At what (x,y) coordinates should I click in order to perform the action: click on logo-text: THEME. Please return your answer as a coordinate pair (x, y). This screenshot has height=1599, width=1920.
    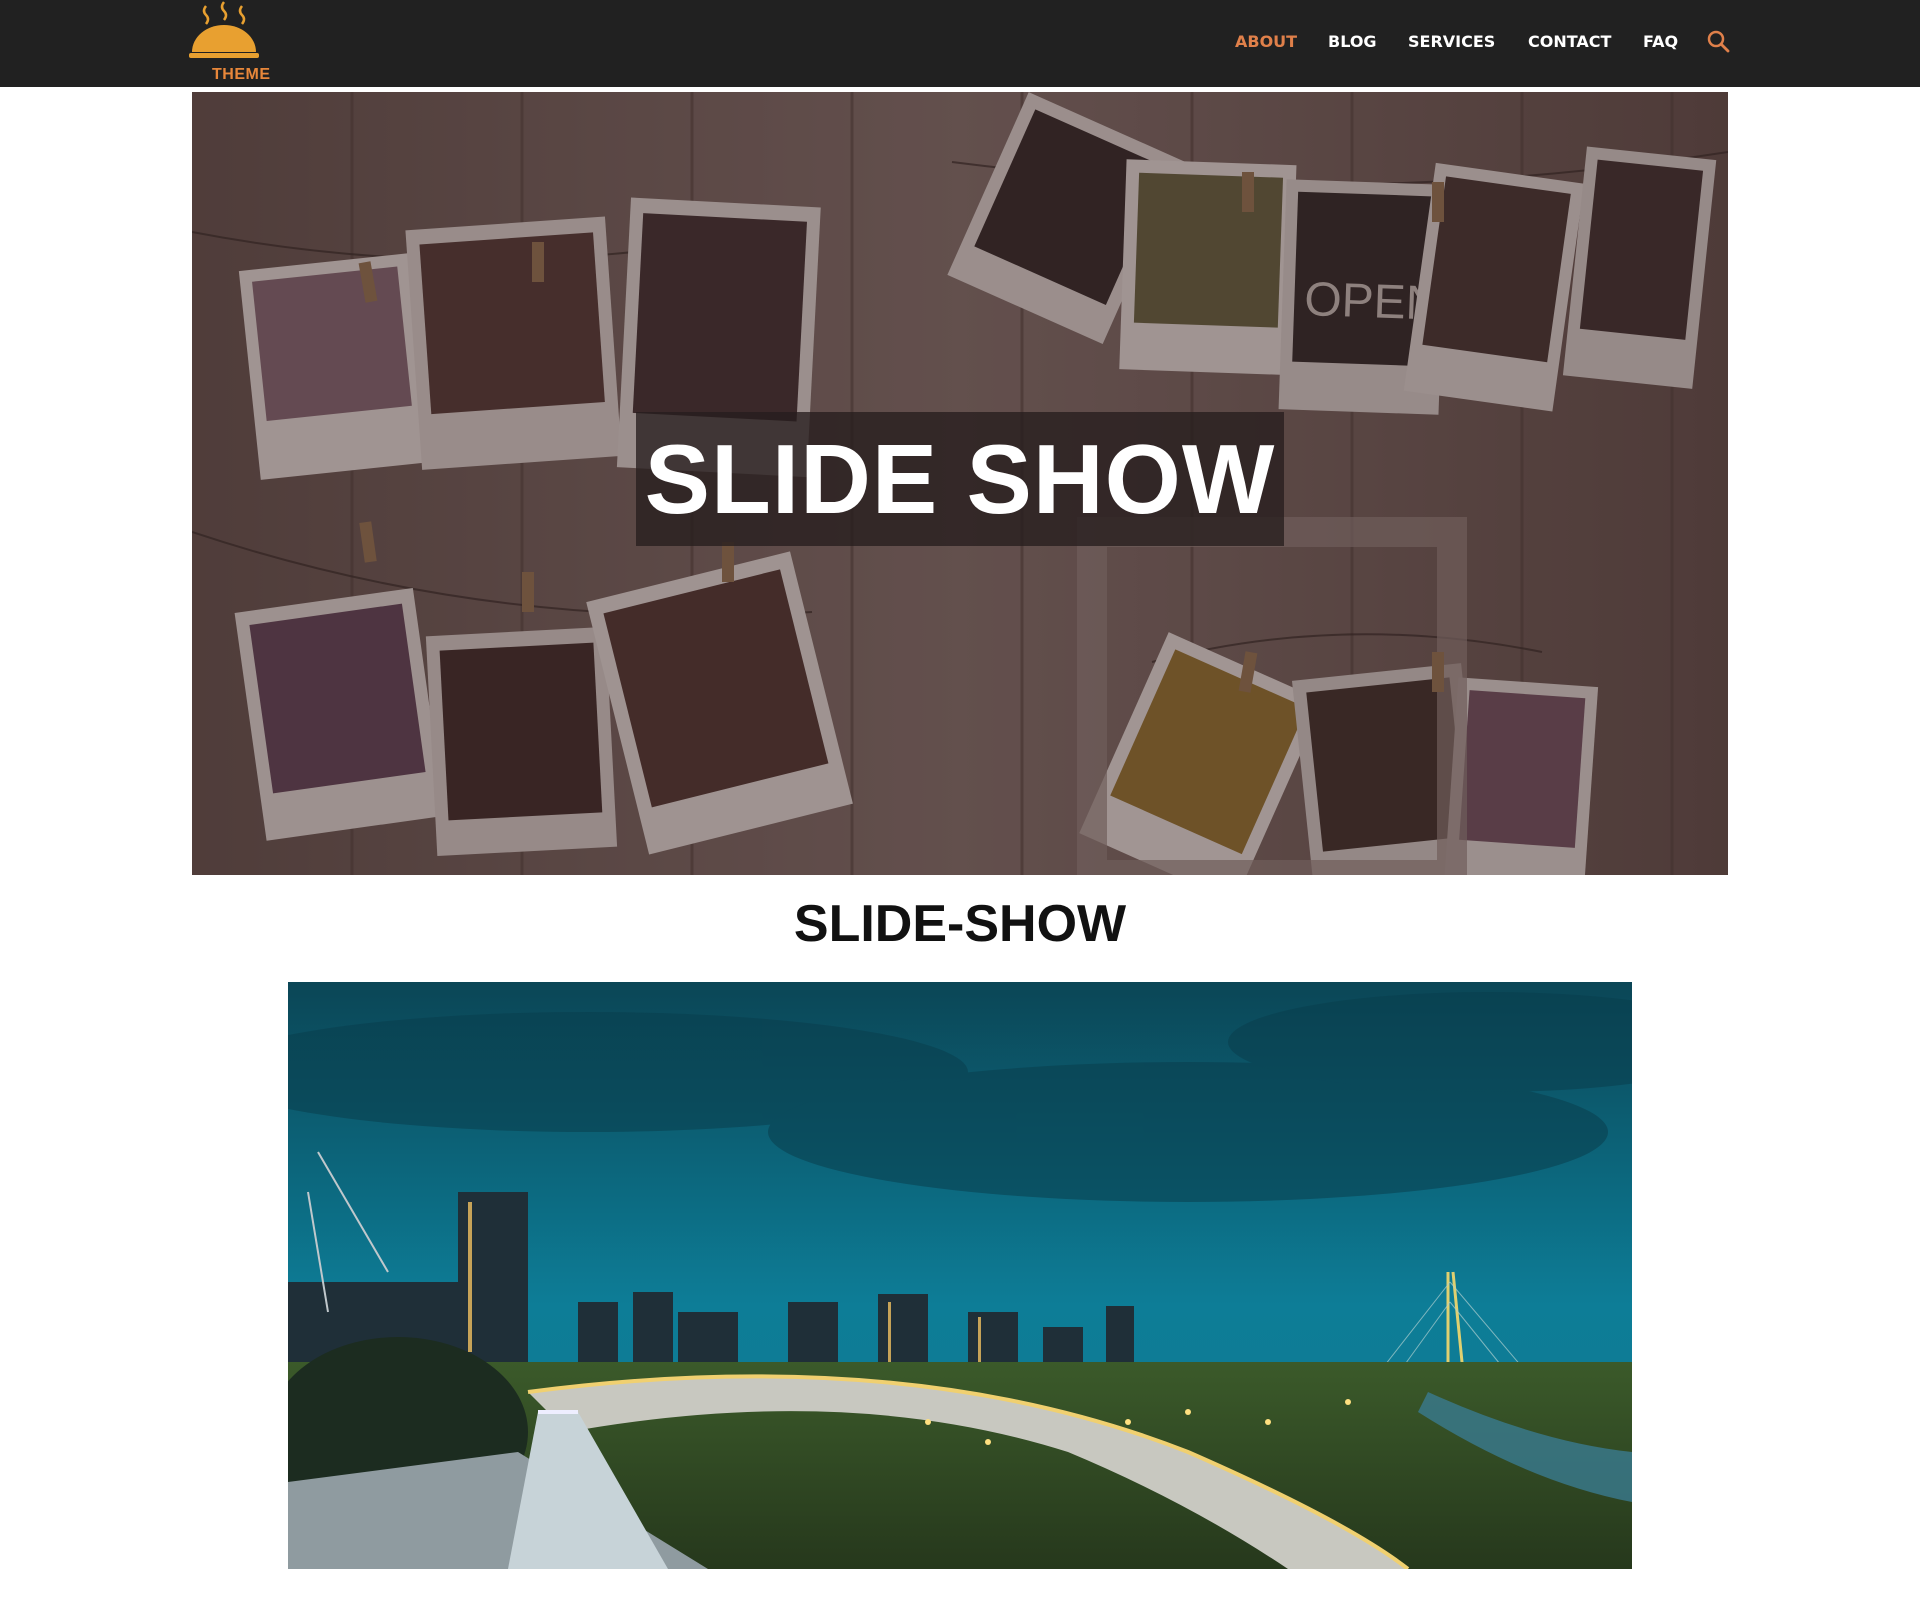
    Looking at the image, I should click on (241, 74).